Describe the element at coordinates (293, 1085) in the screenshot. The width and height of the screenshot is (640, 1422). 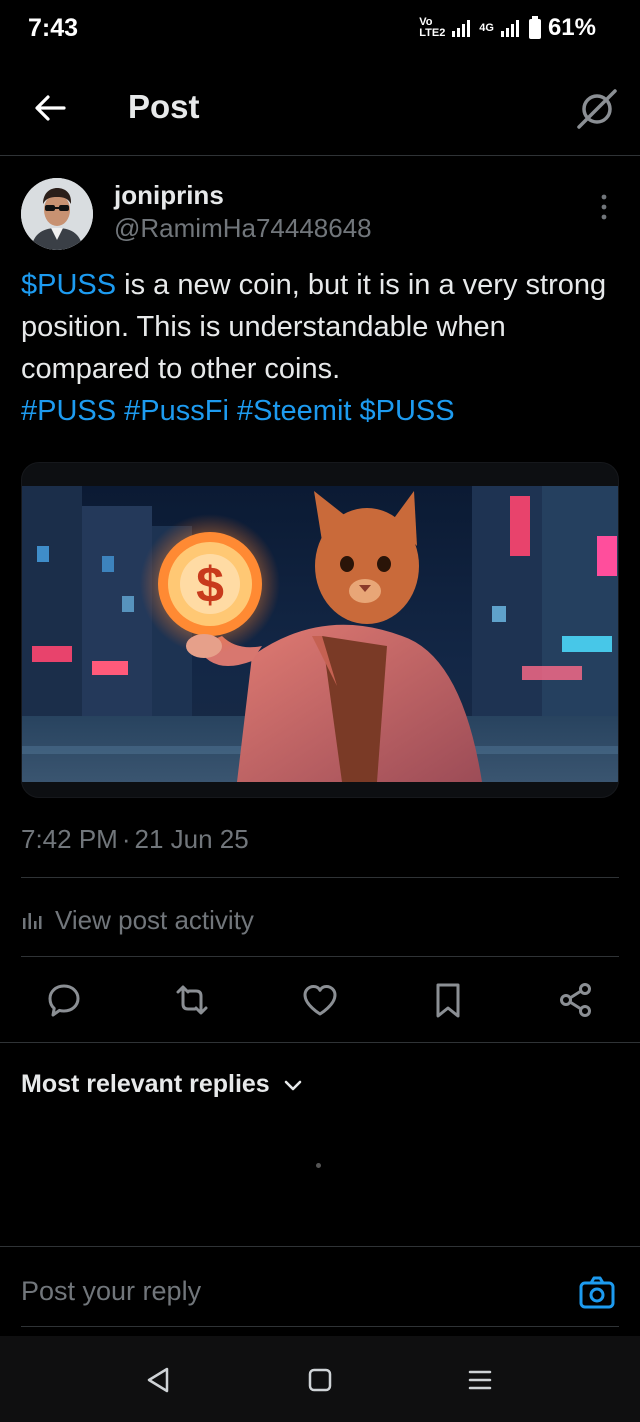
I see `chevron-down-icon` at that location.